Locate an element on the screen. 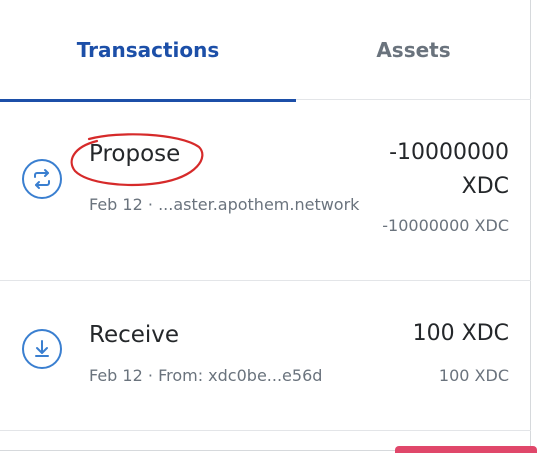  primary-amount-currency: XDC is located at coordinates (485, 186).